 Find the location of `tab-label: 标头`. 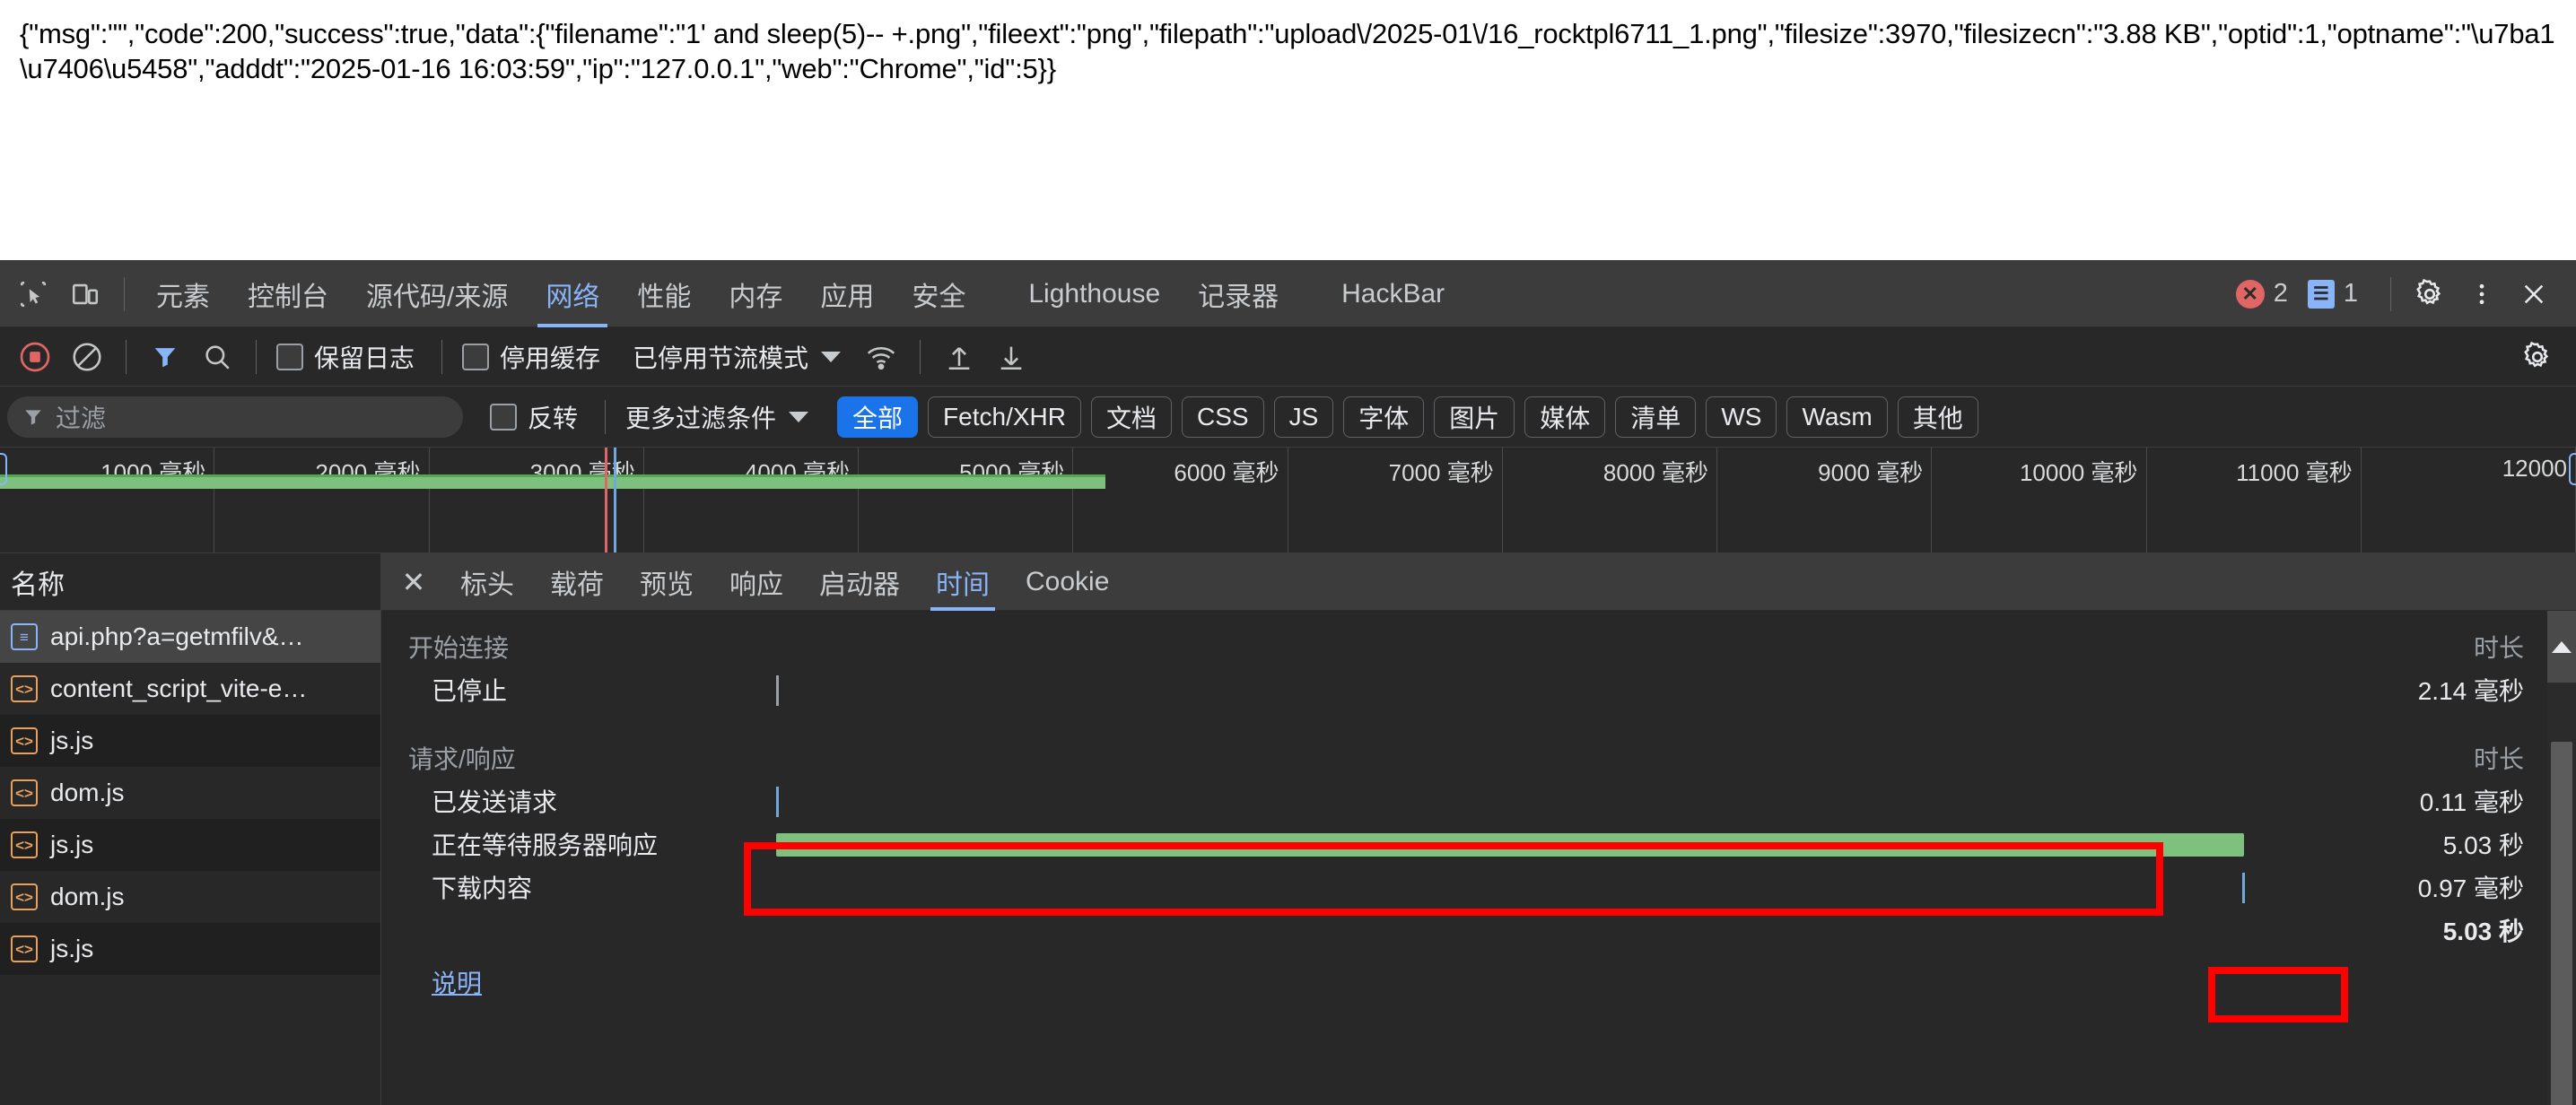

tab-label: 标头 is located at coordinates (487, 585).